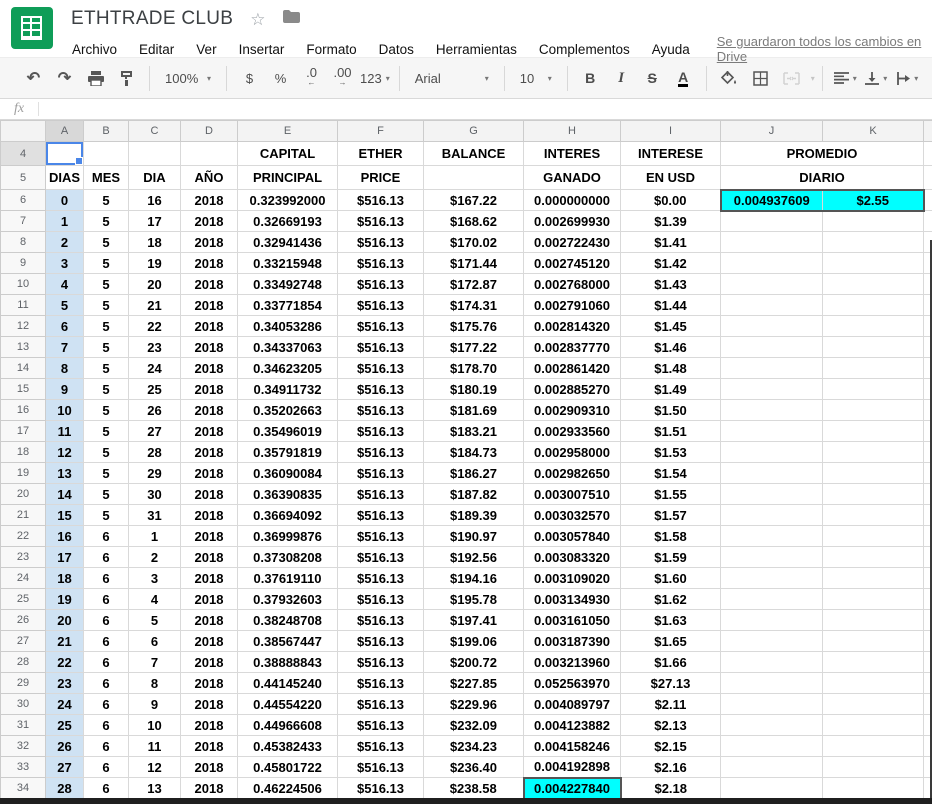 Image resolution: width=932 pixels, height=804 pixels. What do you see at coordinates (572, 200) in the screenshot?
I see `cell: 0.000000000` at bounding box center [572, 200].